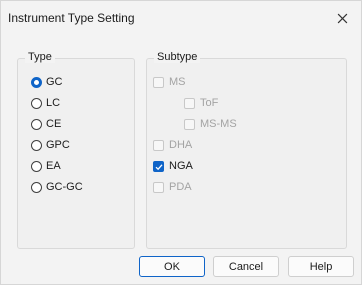 The width and height of the screenshot is (362, 285). I want to click on checkbox-tof-label: ToF, so click(209, 103).